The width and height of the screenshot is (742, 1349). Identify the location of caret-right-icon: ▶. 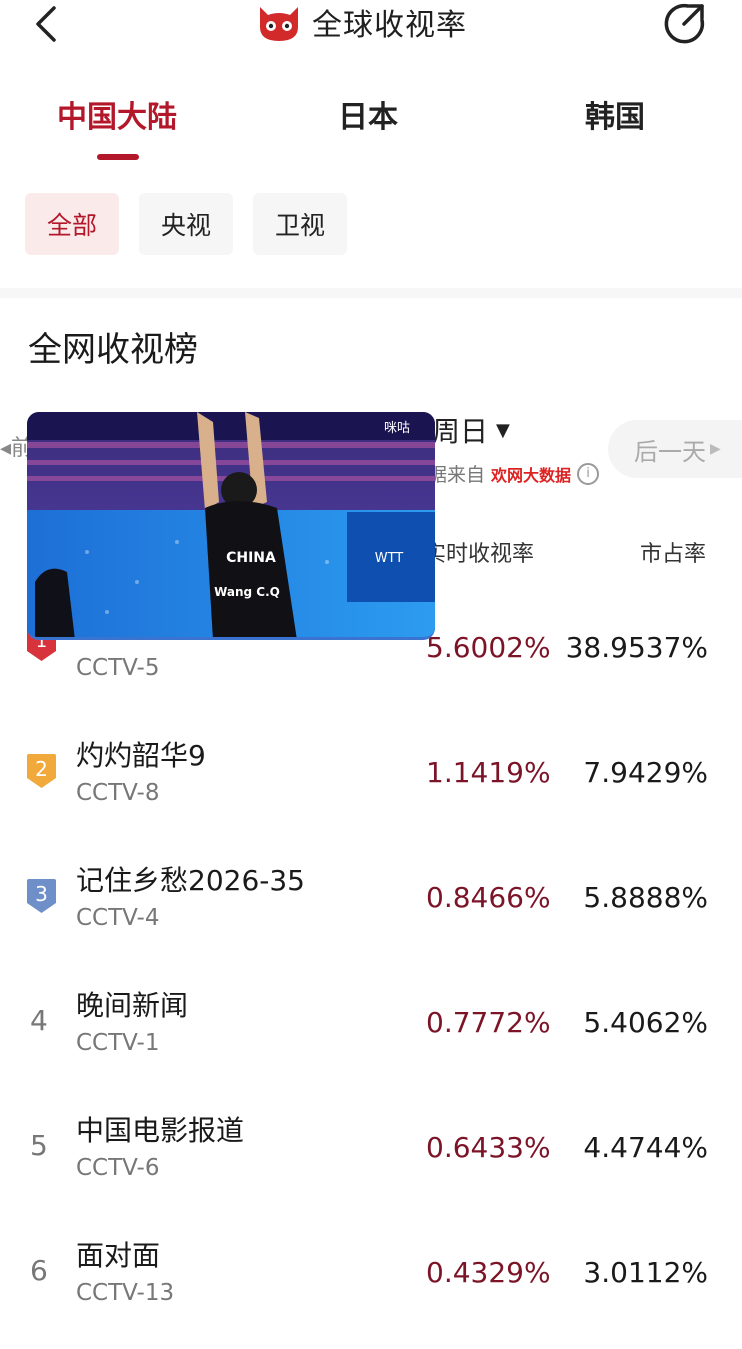
(715, 449).